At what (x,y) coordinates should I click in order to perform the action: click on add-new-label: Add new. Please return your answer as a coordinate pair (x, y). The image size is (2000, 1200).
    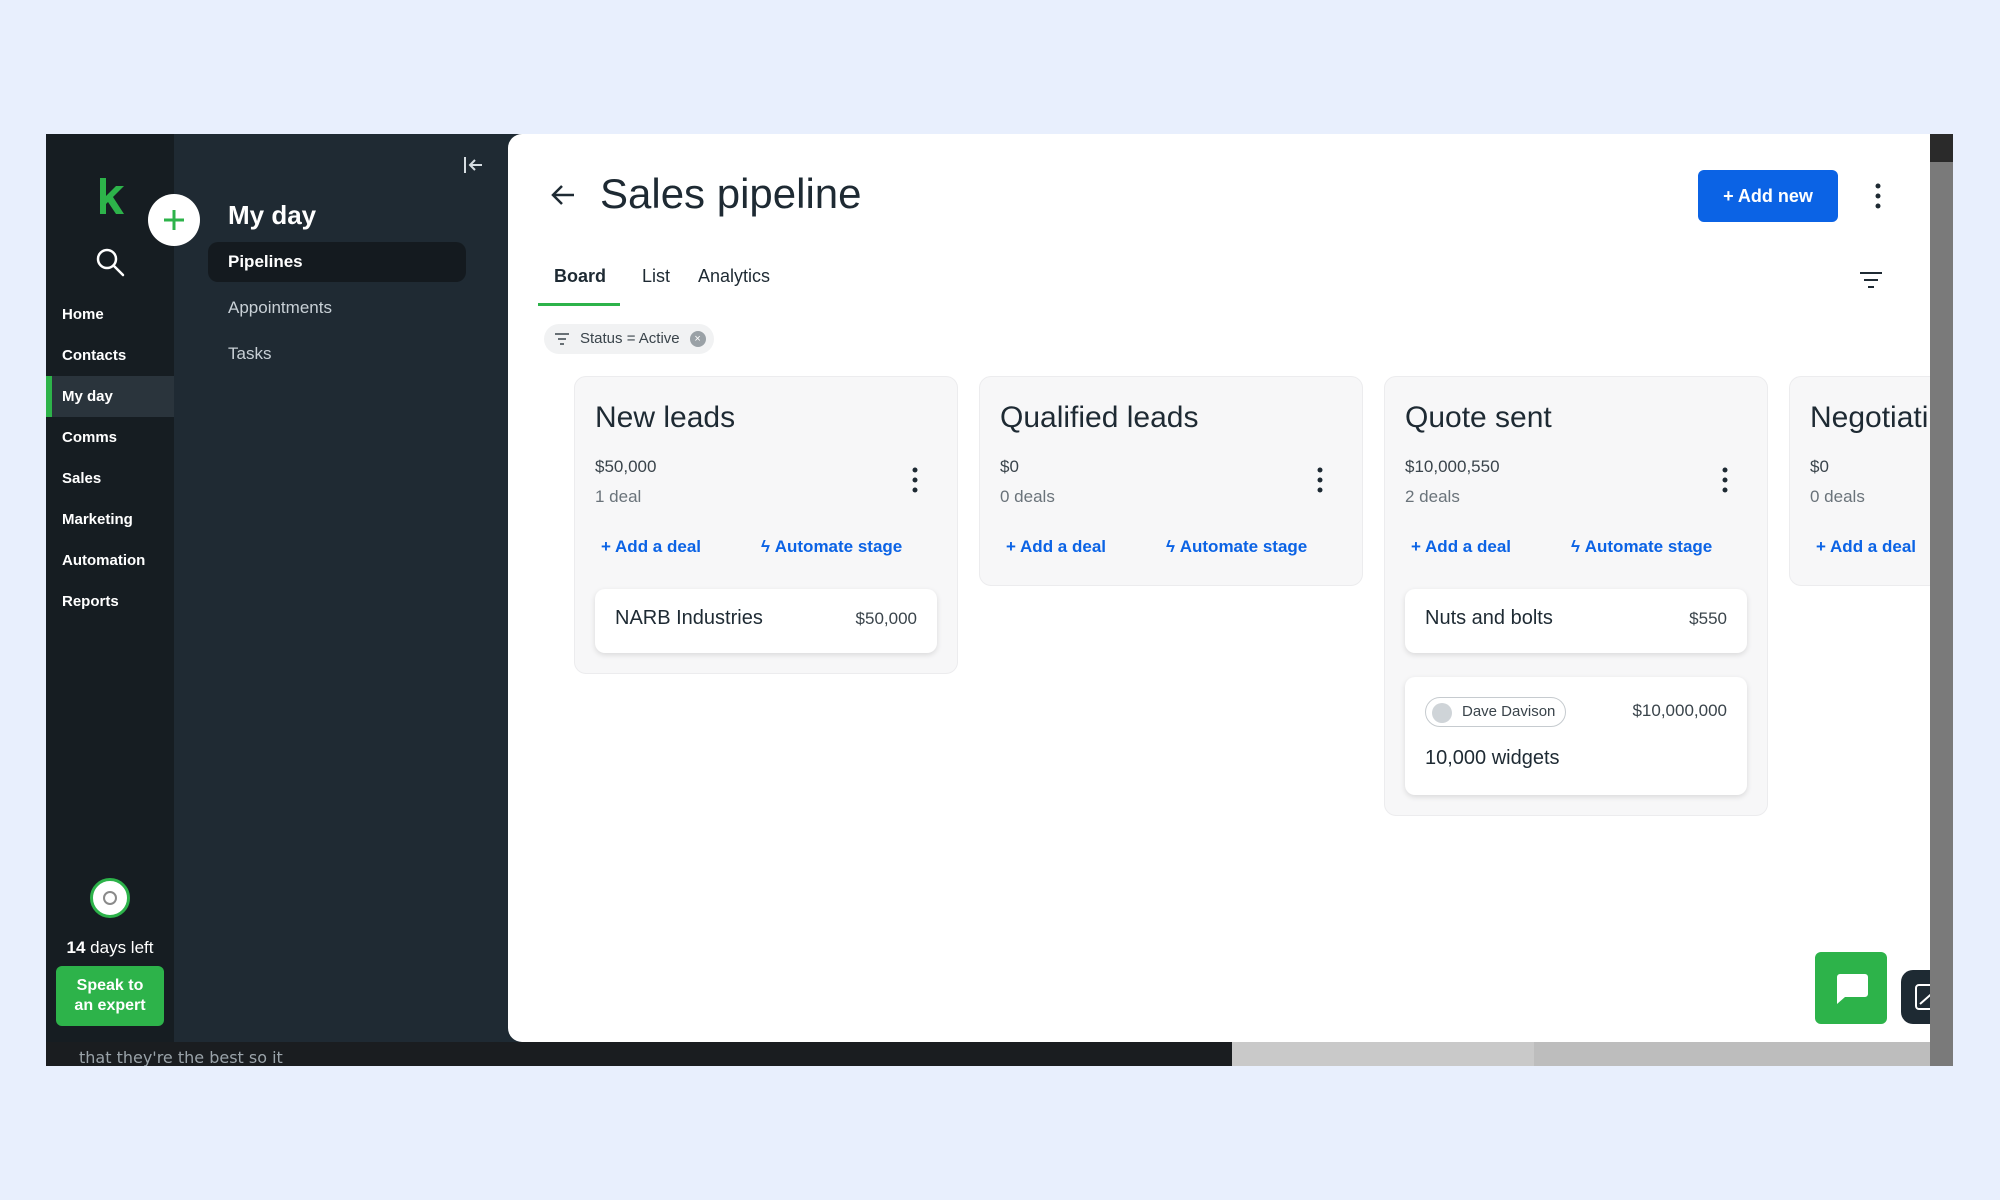
    Looking at the image, I should click on (1775, 196).